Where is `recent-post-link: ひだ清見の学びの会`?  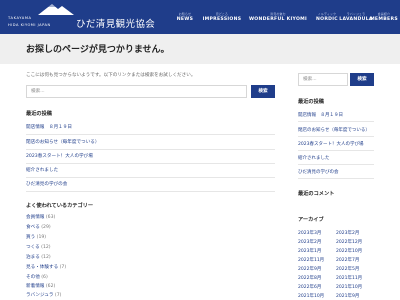
recent-post-link: ひだ清見の学びの会 is located at coordinates (46, 184).